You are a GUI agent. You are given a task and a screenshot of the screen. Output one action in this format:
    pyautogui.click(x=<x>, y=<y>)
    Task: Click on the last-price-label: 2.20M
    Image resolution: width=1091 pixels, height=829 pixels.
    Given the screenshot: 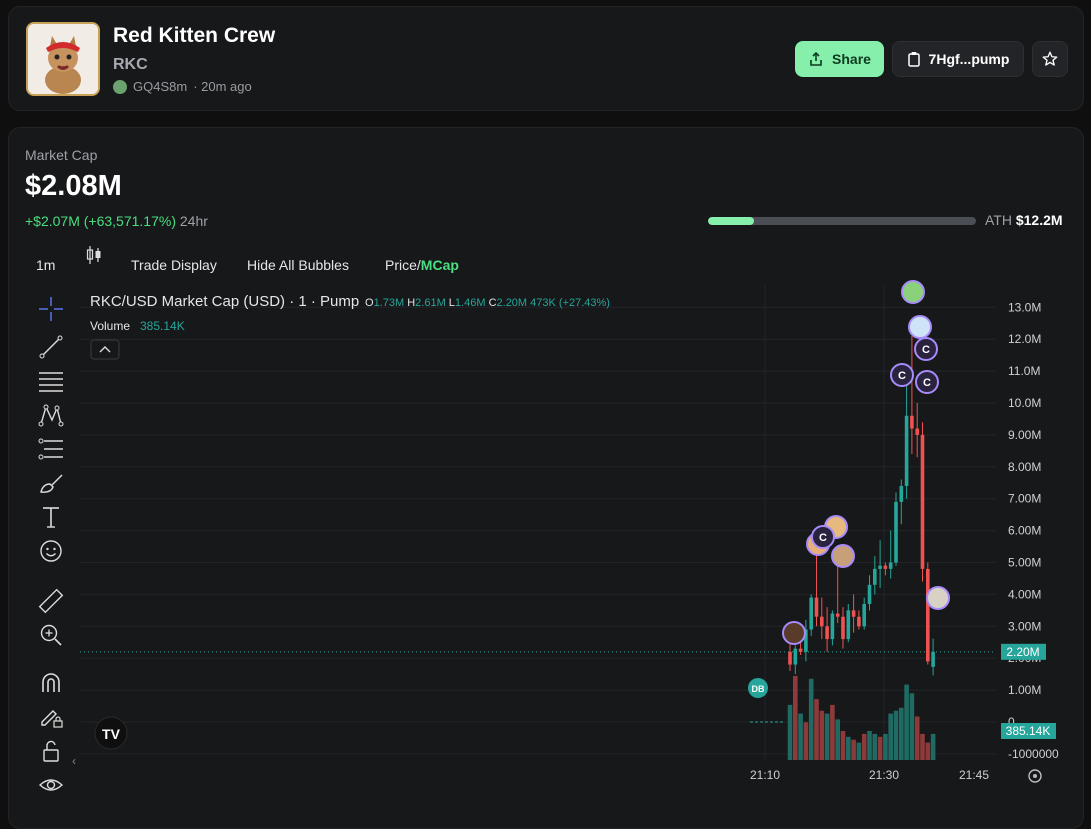 What is the action you would take?
    pyautogui.click(x=1022, y=652)
    